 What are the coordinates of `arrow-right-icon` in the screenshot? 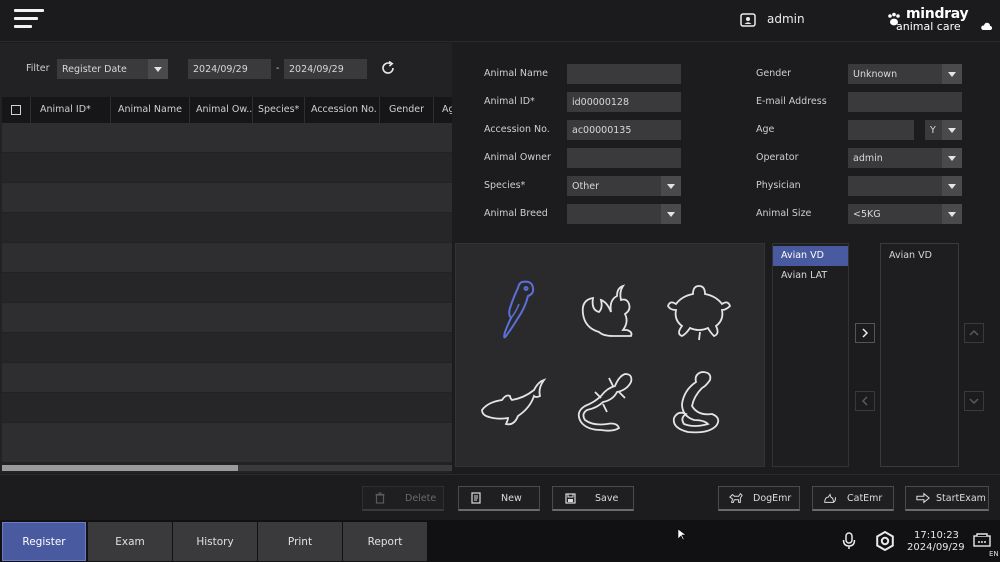 It's located at (923, 498).